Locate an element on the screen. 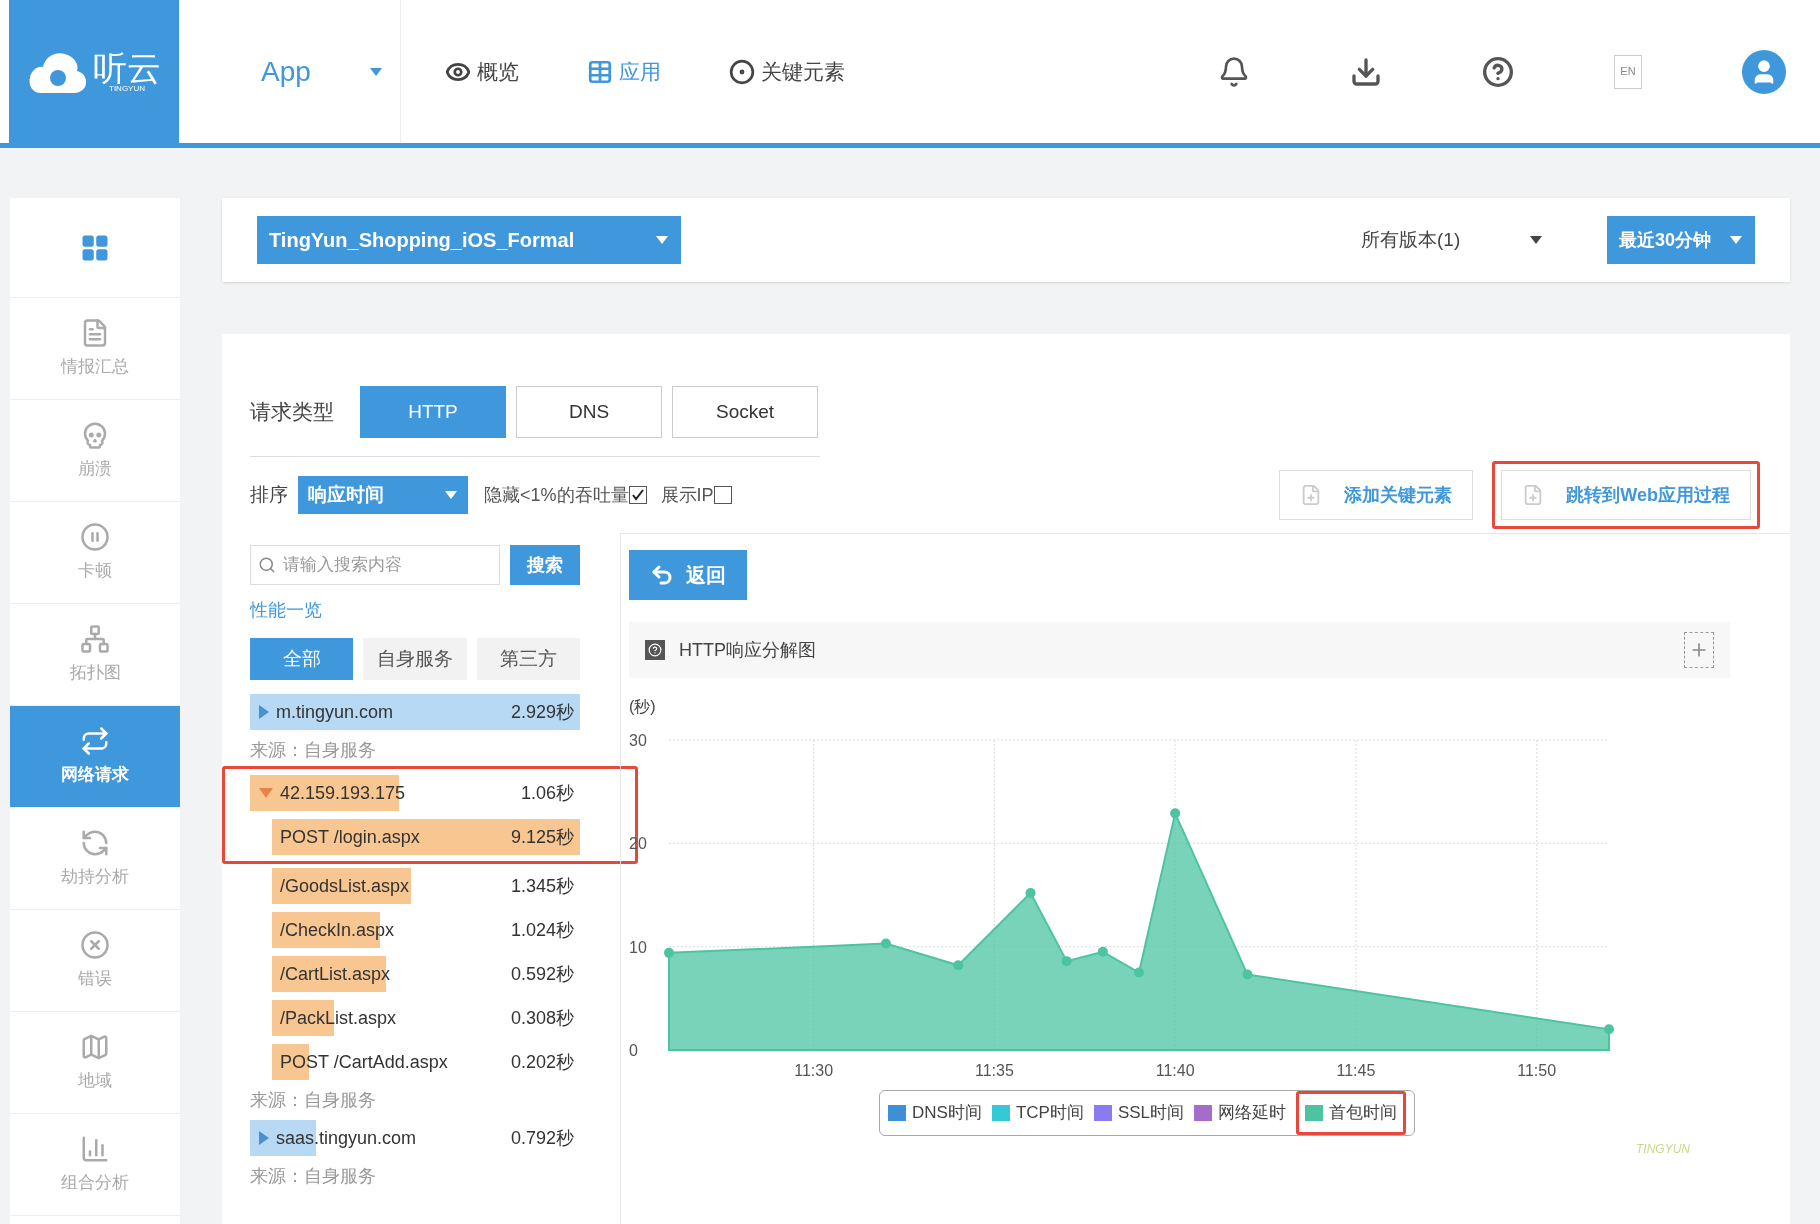 The width and height of the screenshot is (1820, 1224). legend-label: SSL时间 is located at coordinates (1151, 1113).